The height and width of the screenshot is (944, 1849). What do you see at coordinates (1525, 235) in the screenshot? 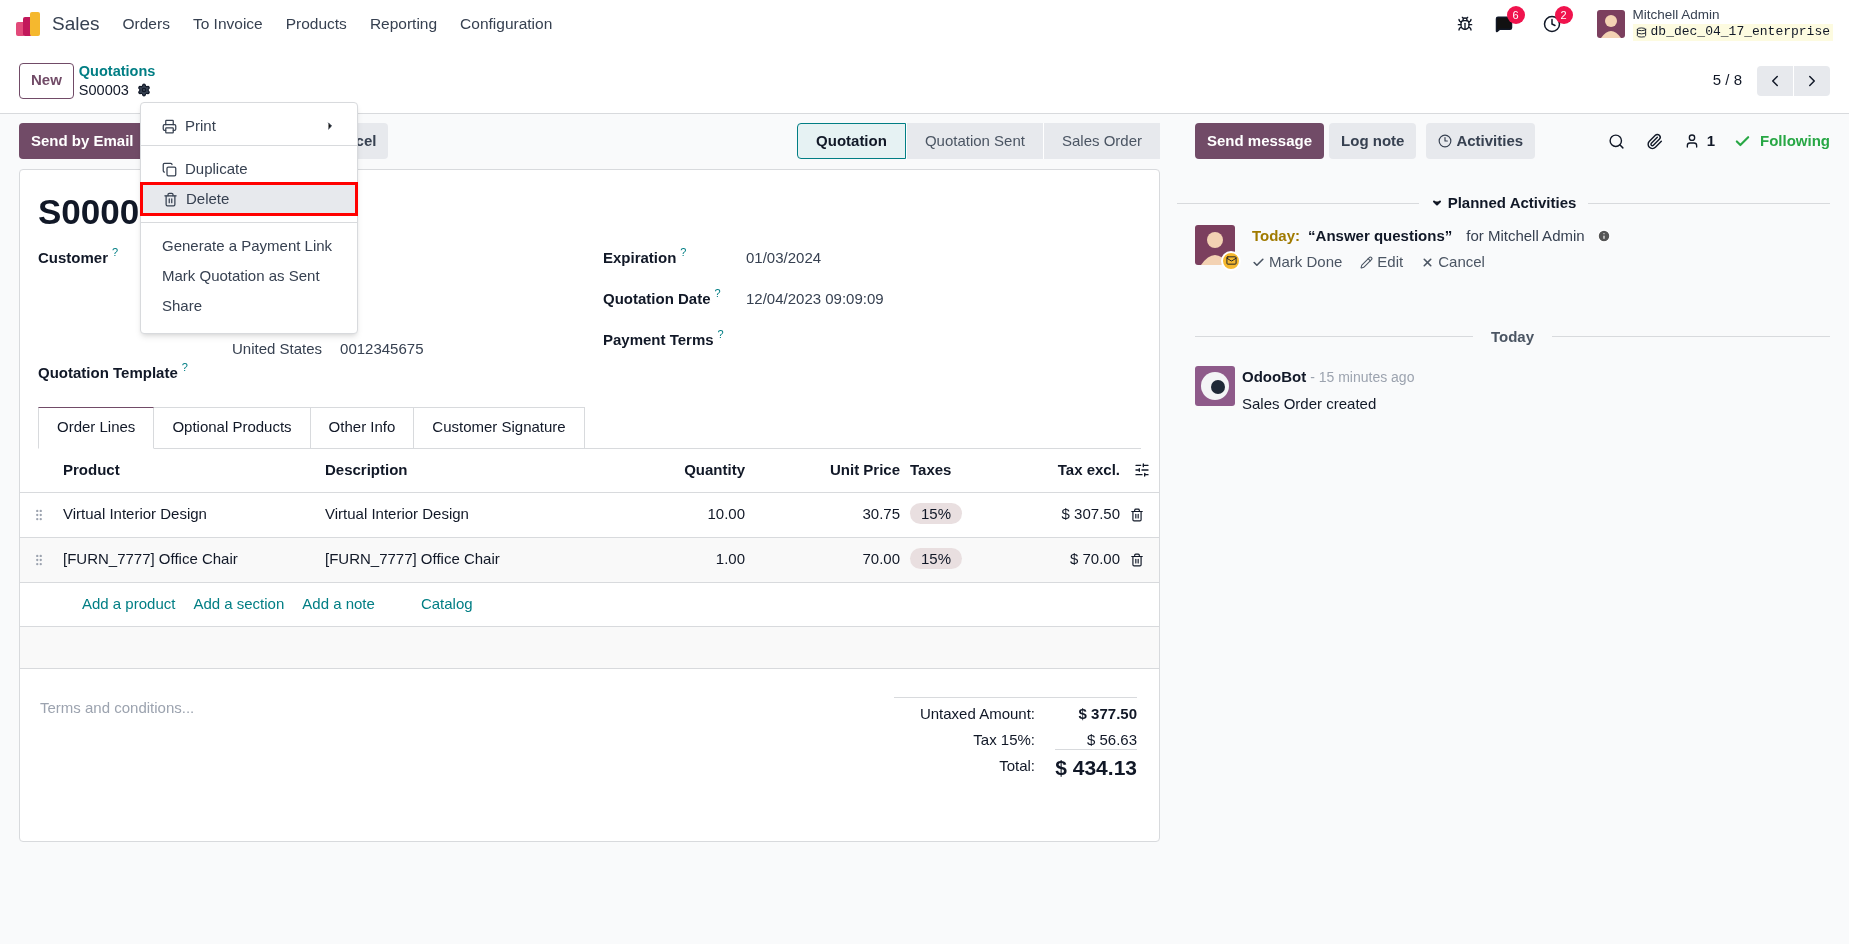
I see `activity-assignee: for Mitchell Admin` at bounding box center [1525, 235].